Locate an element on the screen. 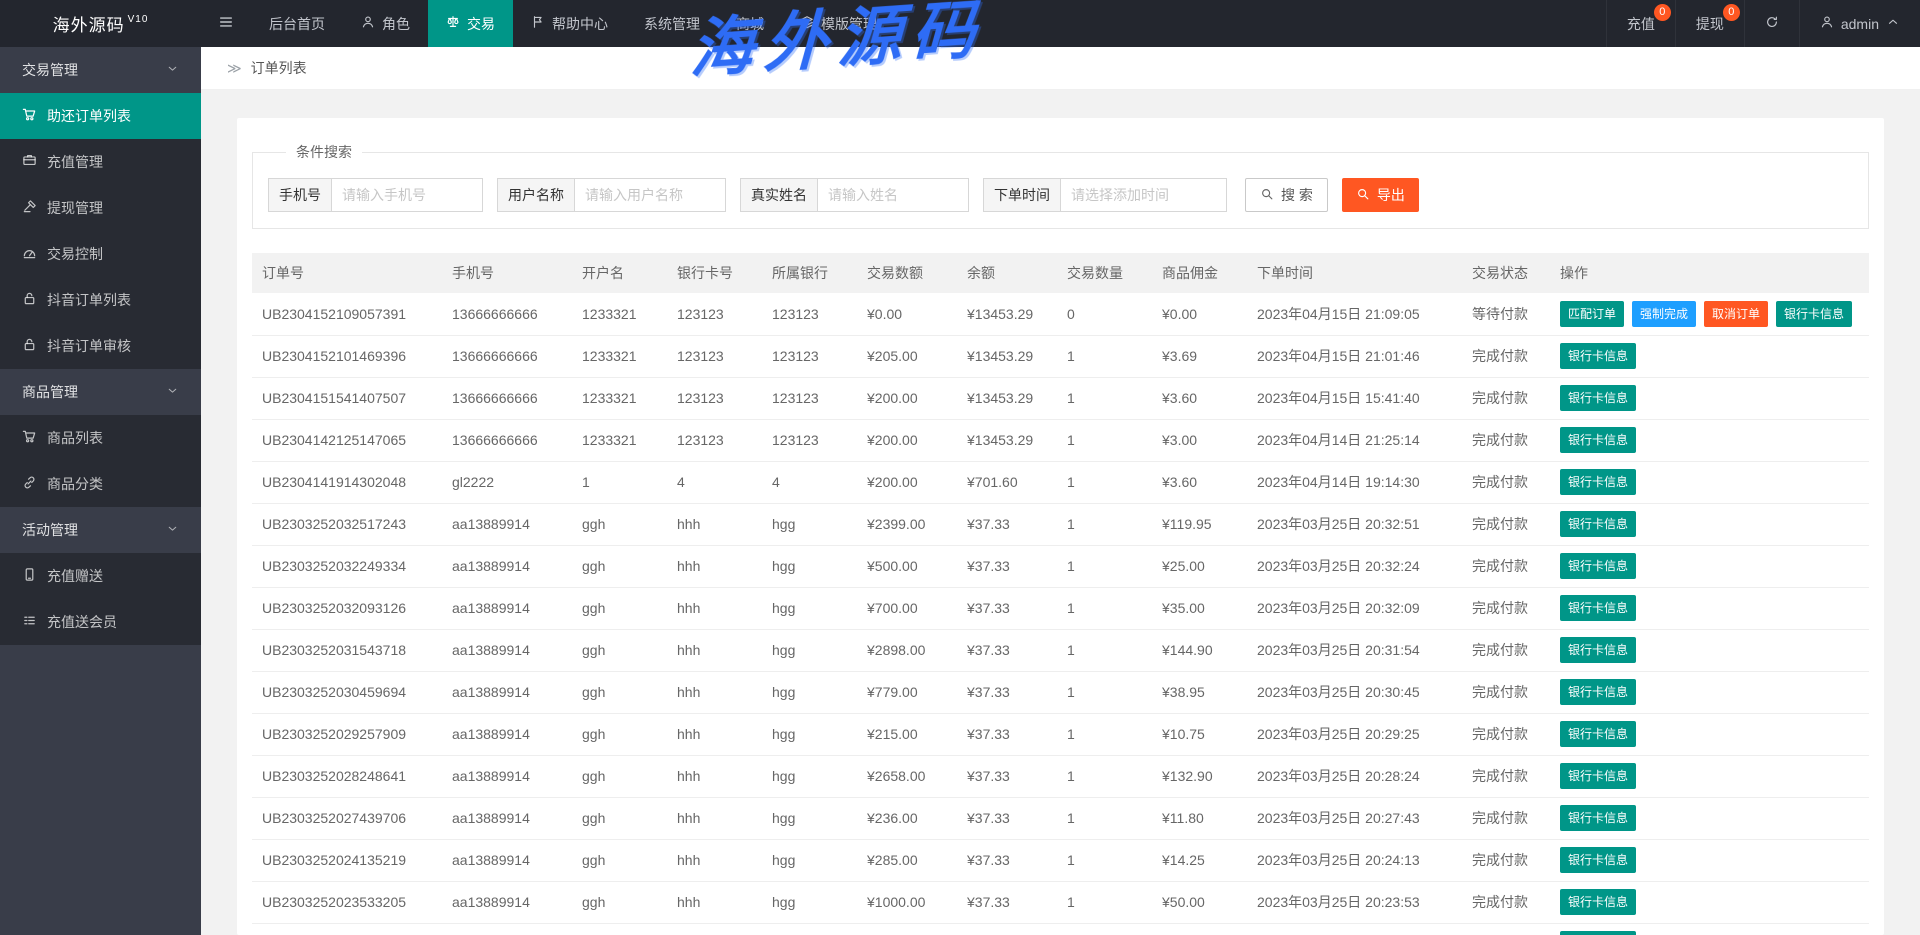  sidebar-item-goods-list: 商品列表 is located at coordinates (100, 438).